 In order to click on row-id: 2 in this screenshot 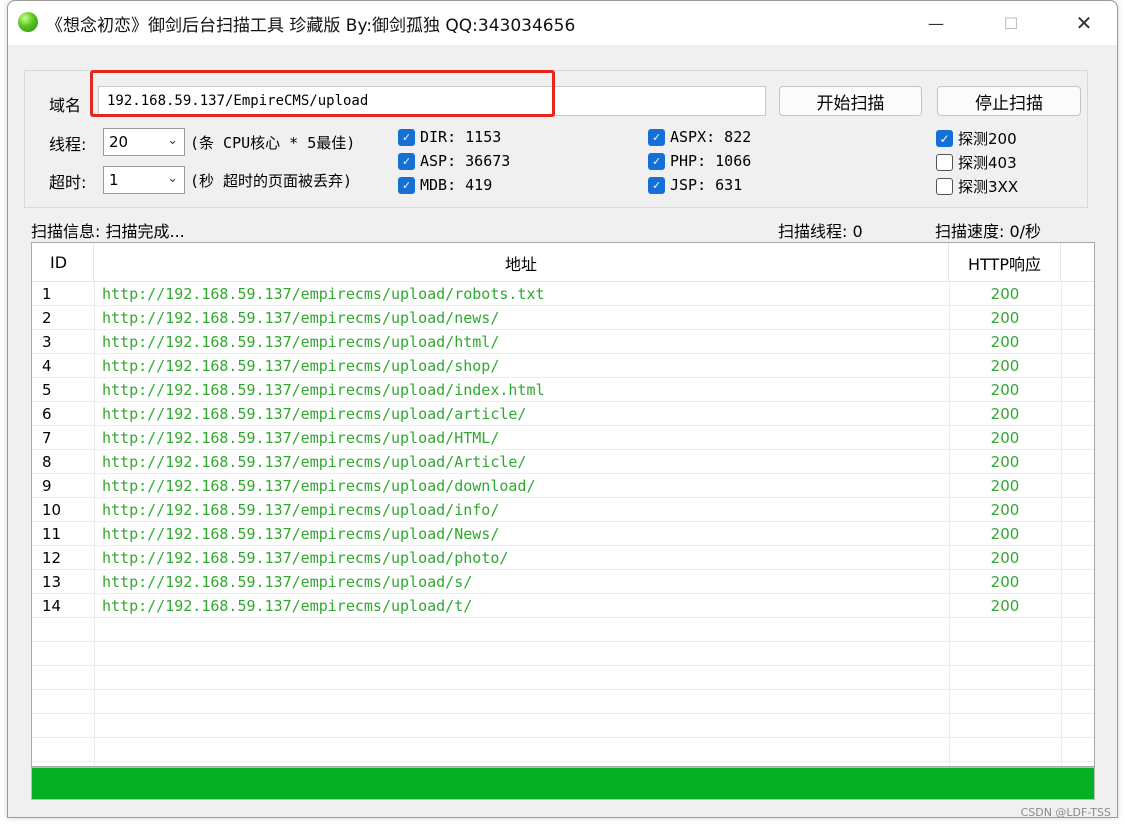, I will do `click(47, 318)`.